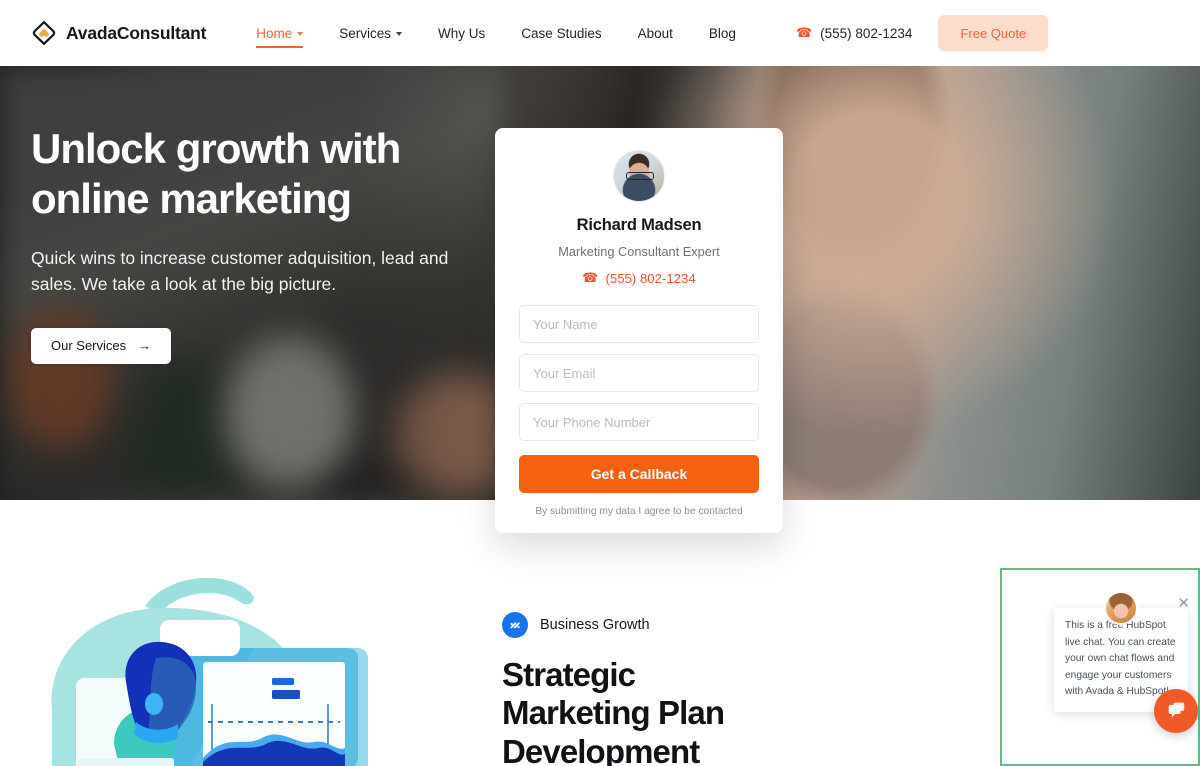 The width and height of the screenshot is (1200, 766). I want to click on email-input, so click(639, 373).